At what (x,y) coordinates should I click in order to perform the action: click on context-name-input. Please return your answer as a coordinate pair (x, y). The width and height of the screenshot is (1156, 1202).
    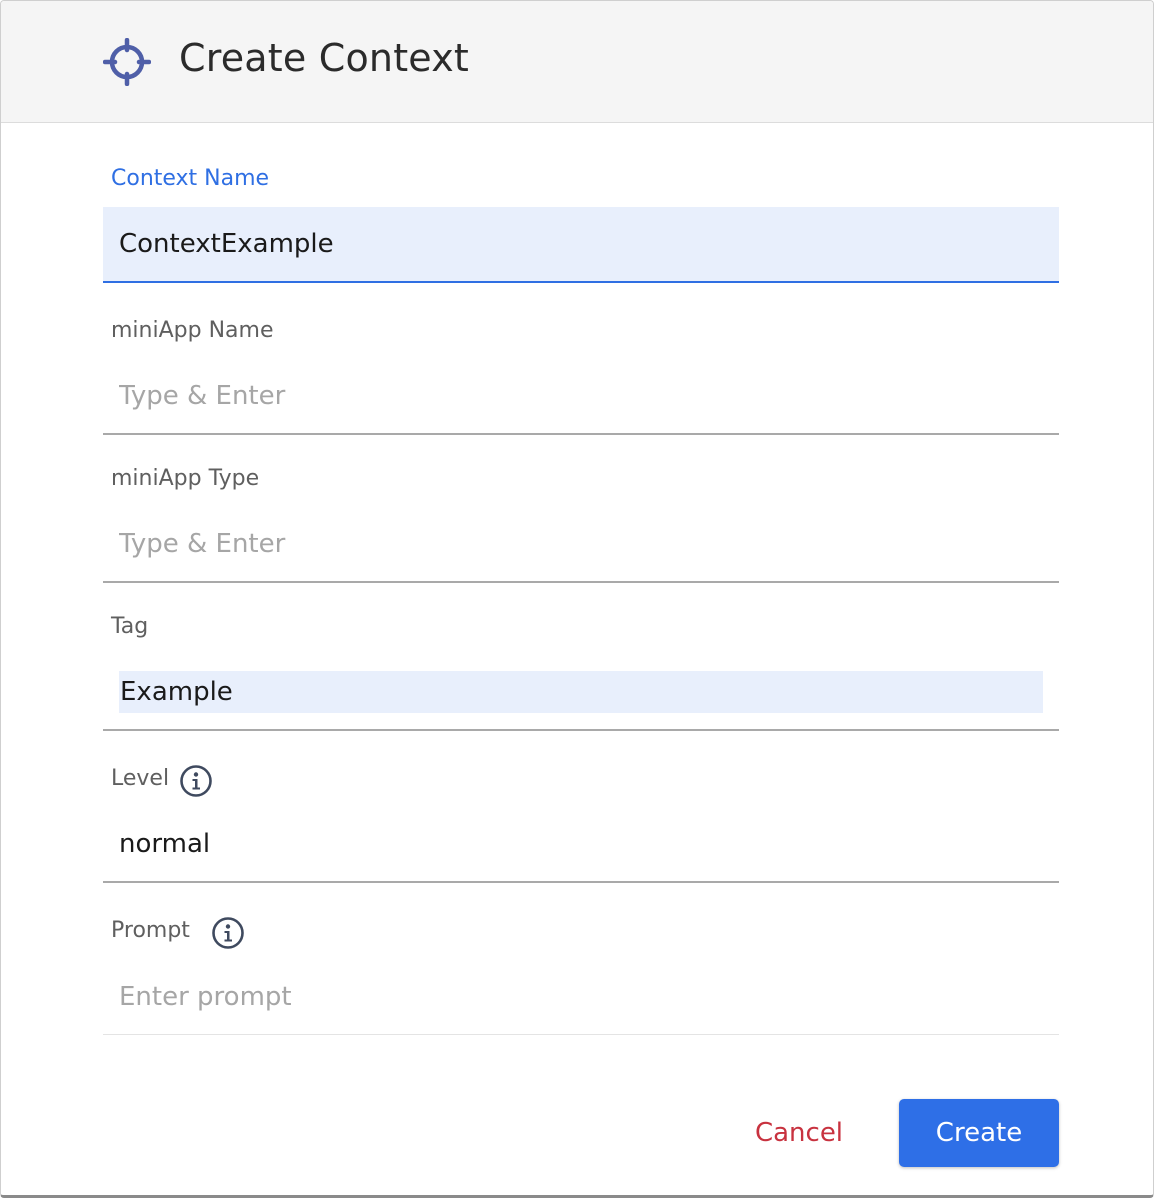
    Looking at the image, I should click on (581, 245).